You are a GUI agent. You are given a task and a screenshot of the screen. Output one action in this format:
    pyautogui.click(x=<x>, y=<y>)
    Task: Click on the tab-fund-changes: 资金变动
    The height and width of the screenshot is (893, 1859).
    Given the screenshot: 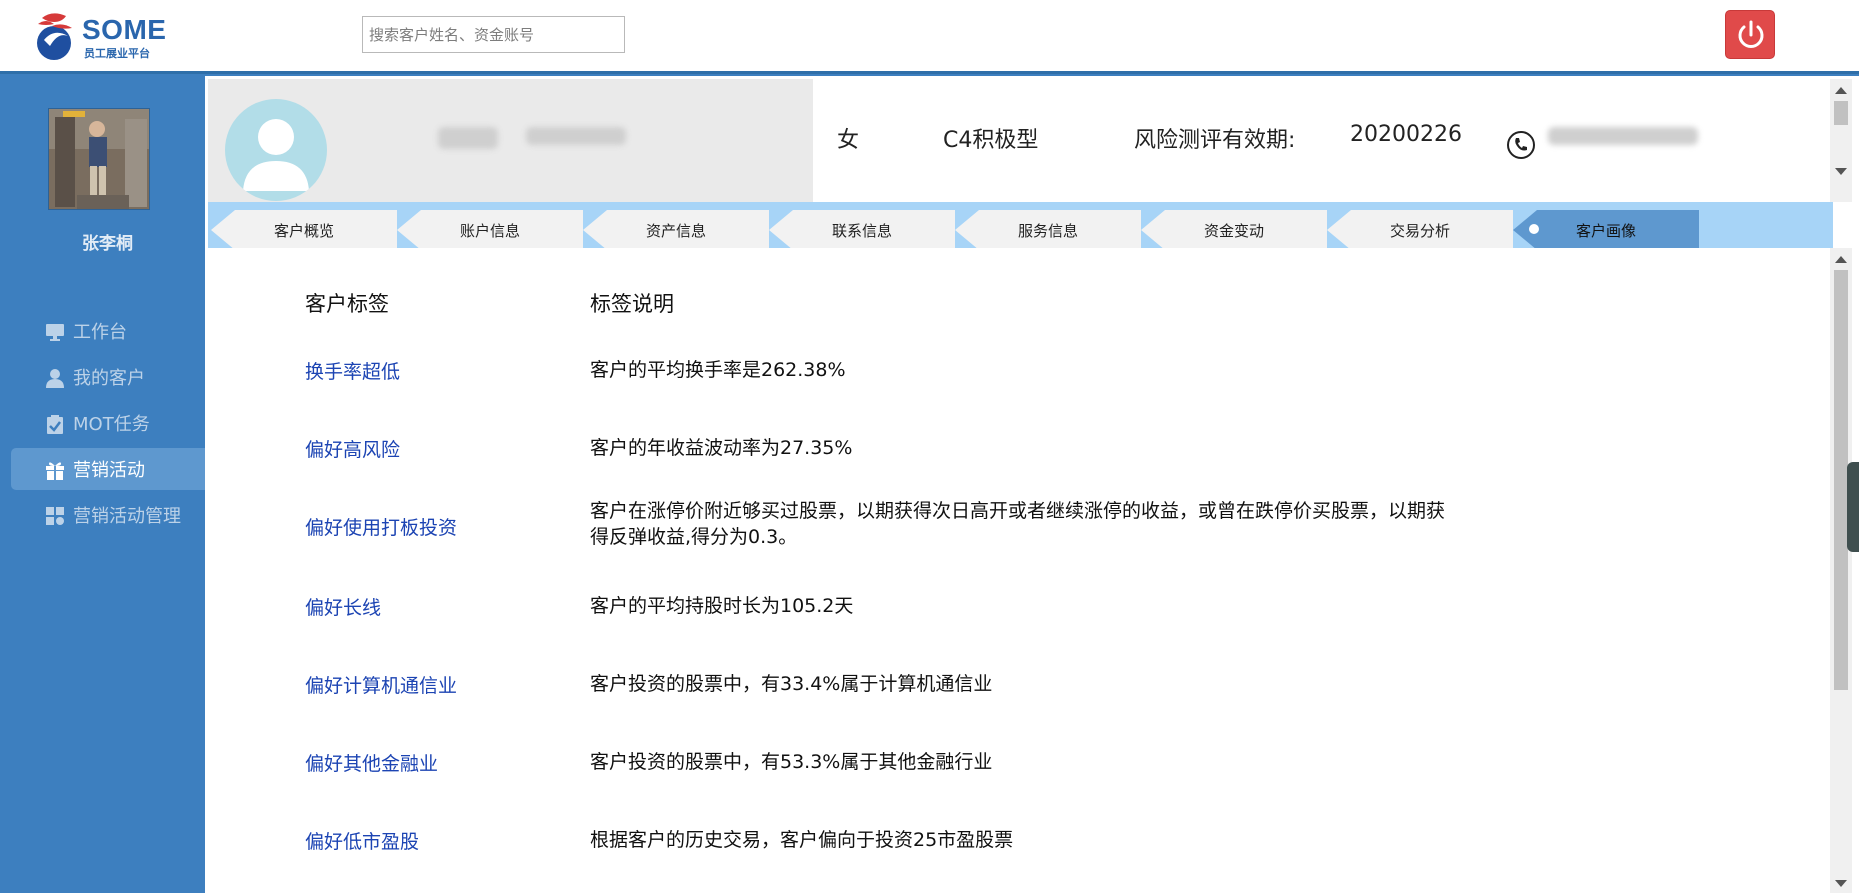 What is the action you would take?
    pyautogui.click(x=1234, y=230)
    